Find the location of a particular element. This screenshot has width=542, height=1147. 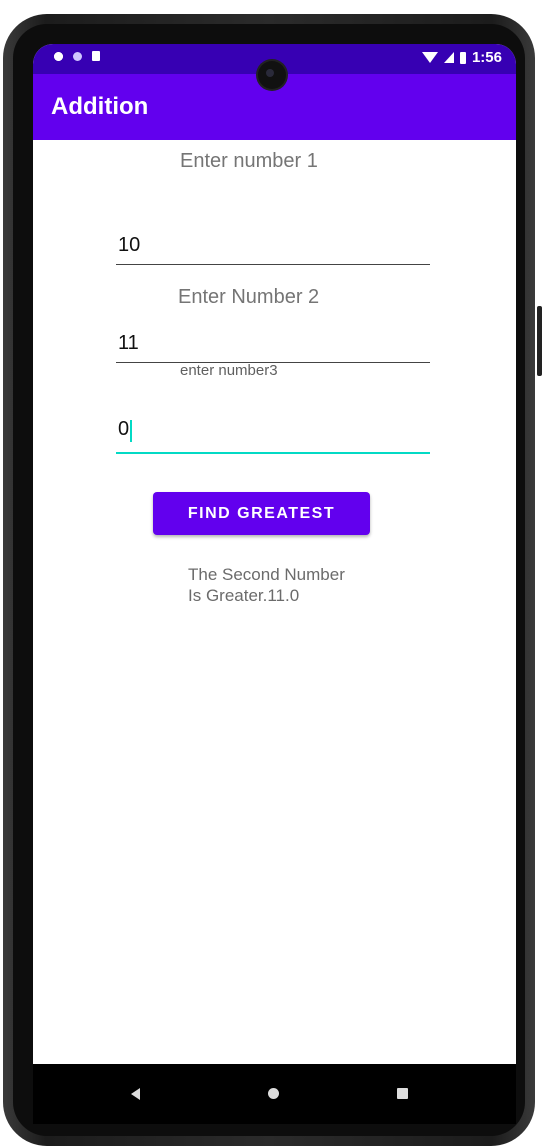

notification-dot-icon is located at coordinates (77, 56).